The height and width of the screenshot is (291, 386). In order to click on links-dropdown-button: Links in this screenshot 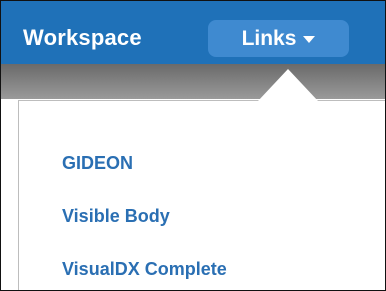, I will do `click(278, 38)`.